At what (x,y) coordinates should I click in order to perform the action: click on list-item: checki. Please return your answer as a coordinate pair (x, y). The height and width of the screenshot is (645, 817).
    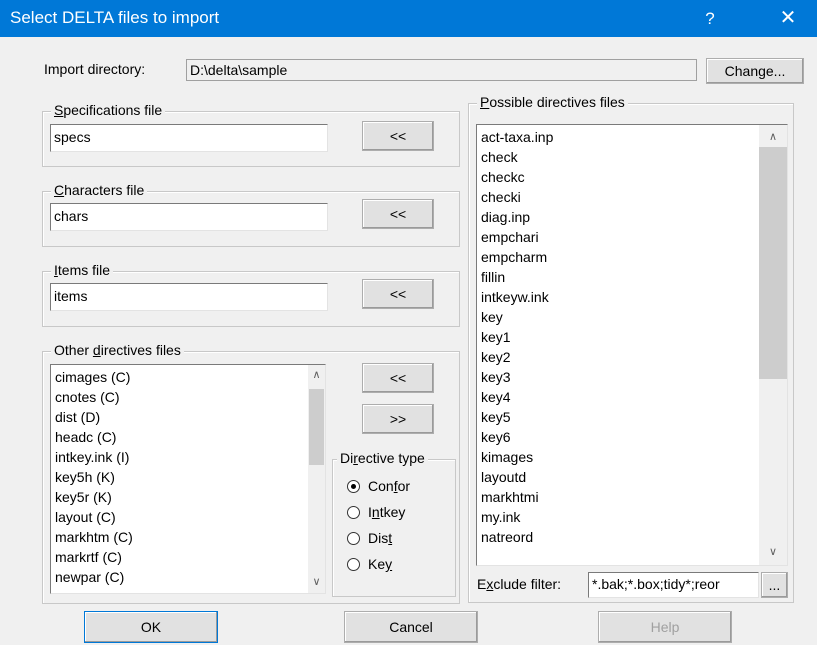
    Looking at the image, I should click on (517, 197).